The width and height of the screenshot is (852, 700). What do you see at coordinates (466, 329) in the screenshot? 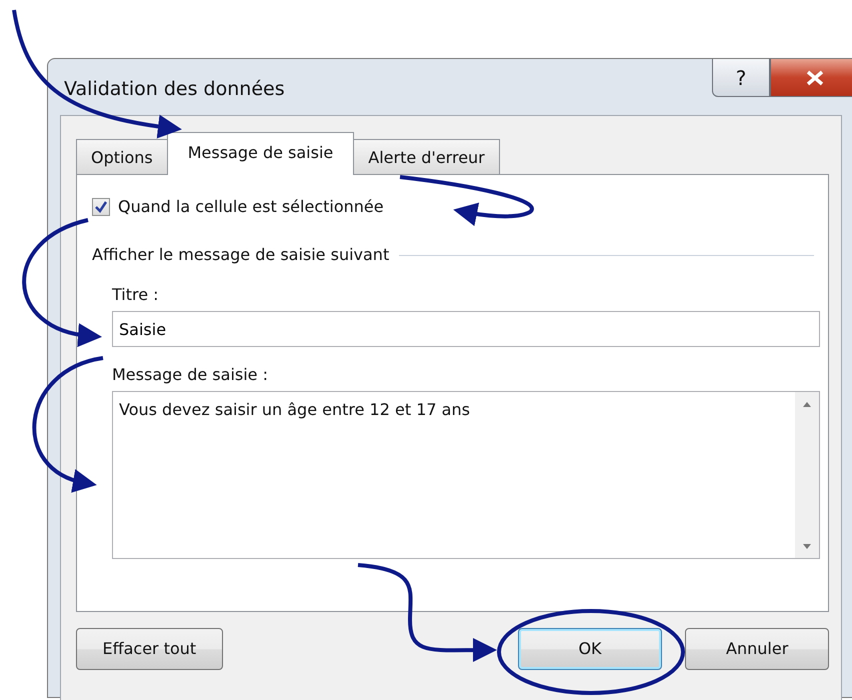
I see `title-field: Saisie` at bounding box center [466, 329].